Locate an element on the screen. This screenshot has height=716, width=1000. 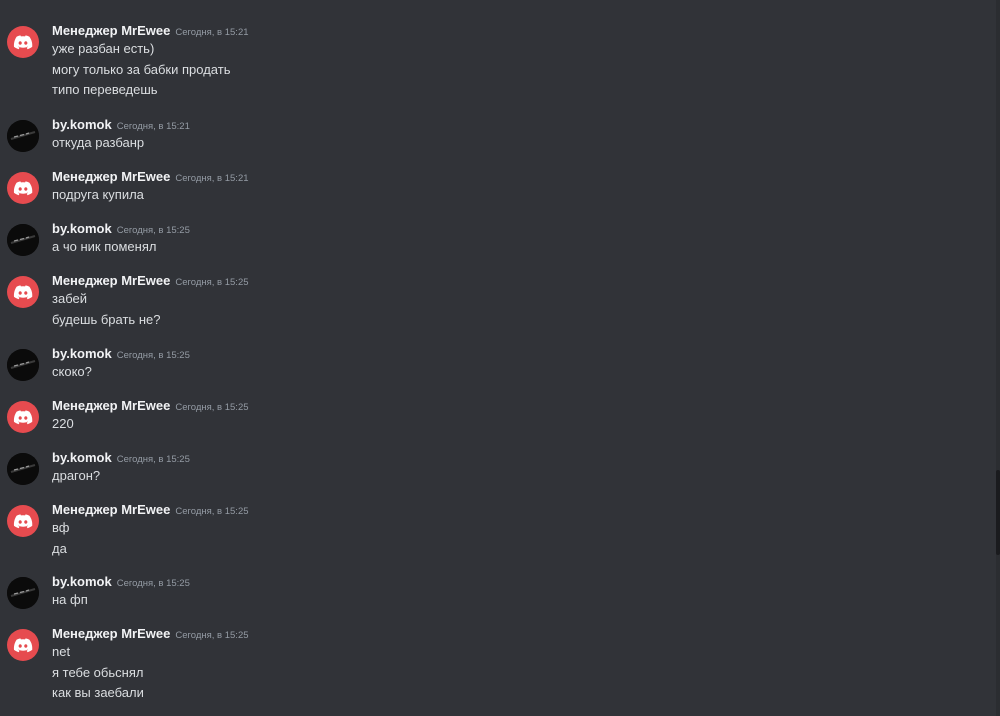
message-body: драгон? is located at coordinates (76, 476).